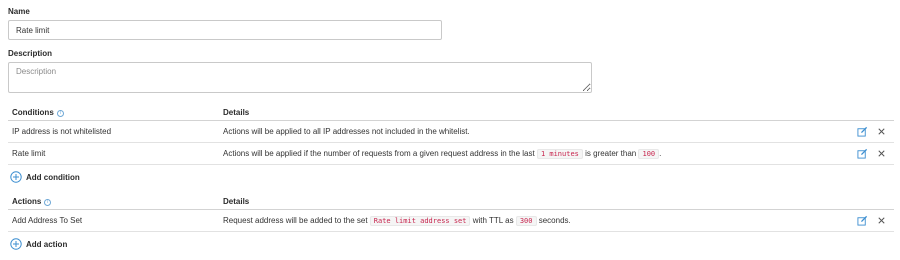 Image resolution: width=900 pixels, height=260 pixels. Describe the element at coordinates (451, 244) in the screenshot. I see `add-action-button: Add action` at that location.